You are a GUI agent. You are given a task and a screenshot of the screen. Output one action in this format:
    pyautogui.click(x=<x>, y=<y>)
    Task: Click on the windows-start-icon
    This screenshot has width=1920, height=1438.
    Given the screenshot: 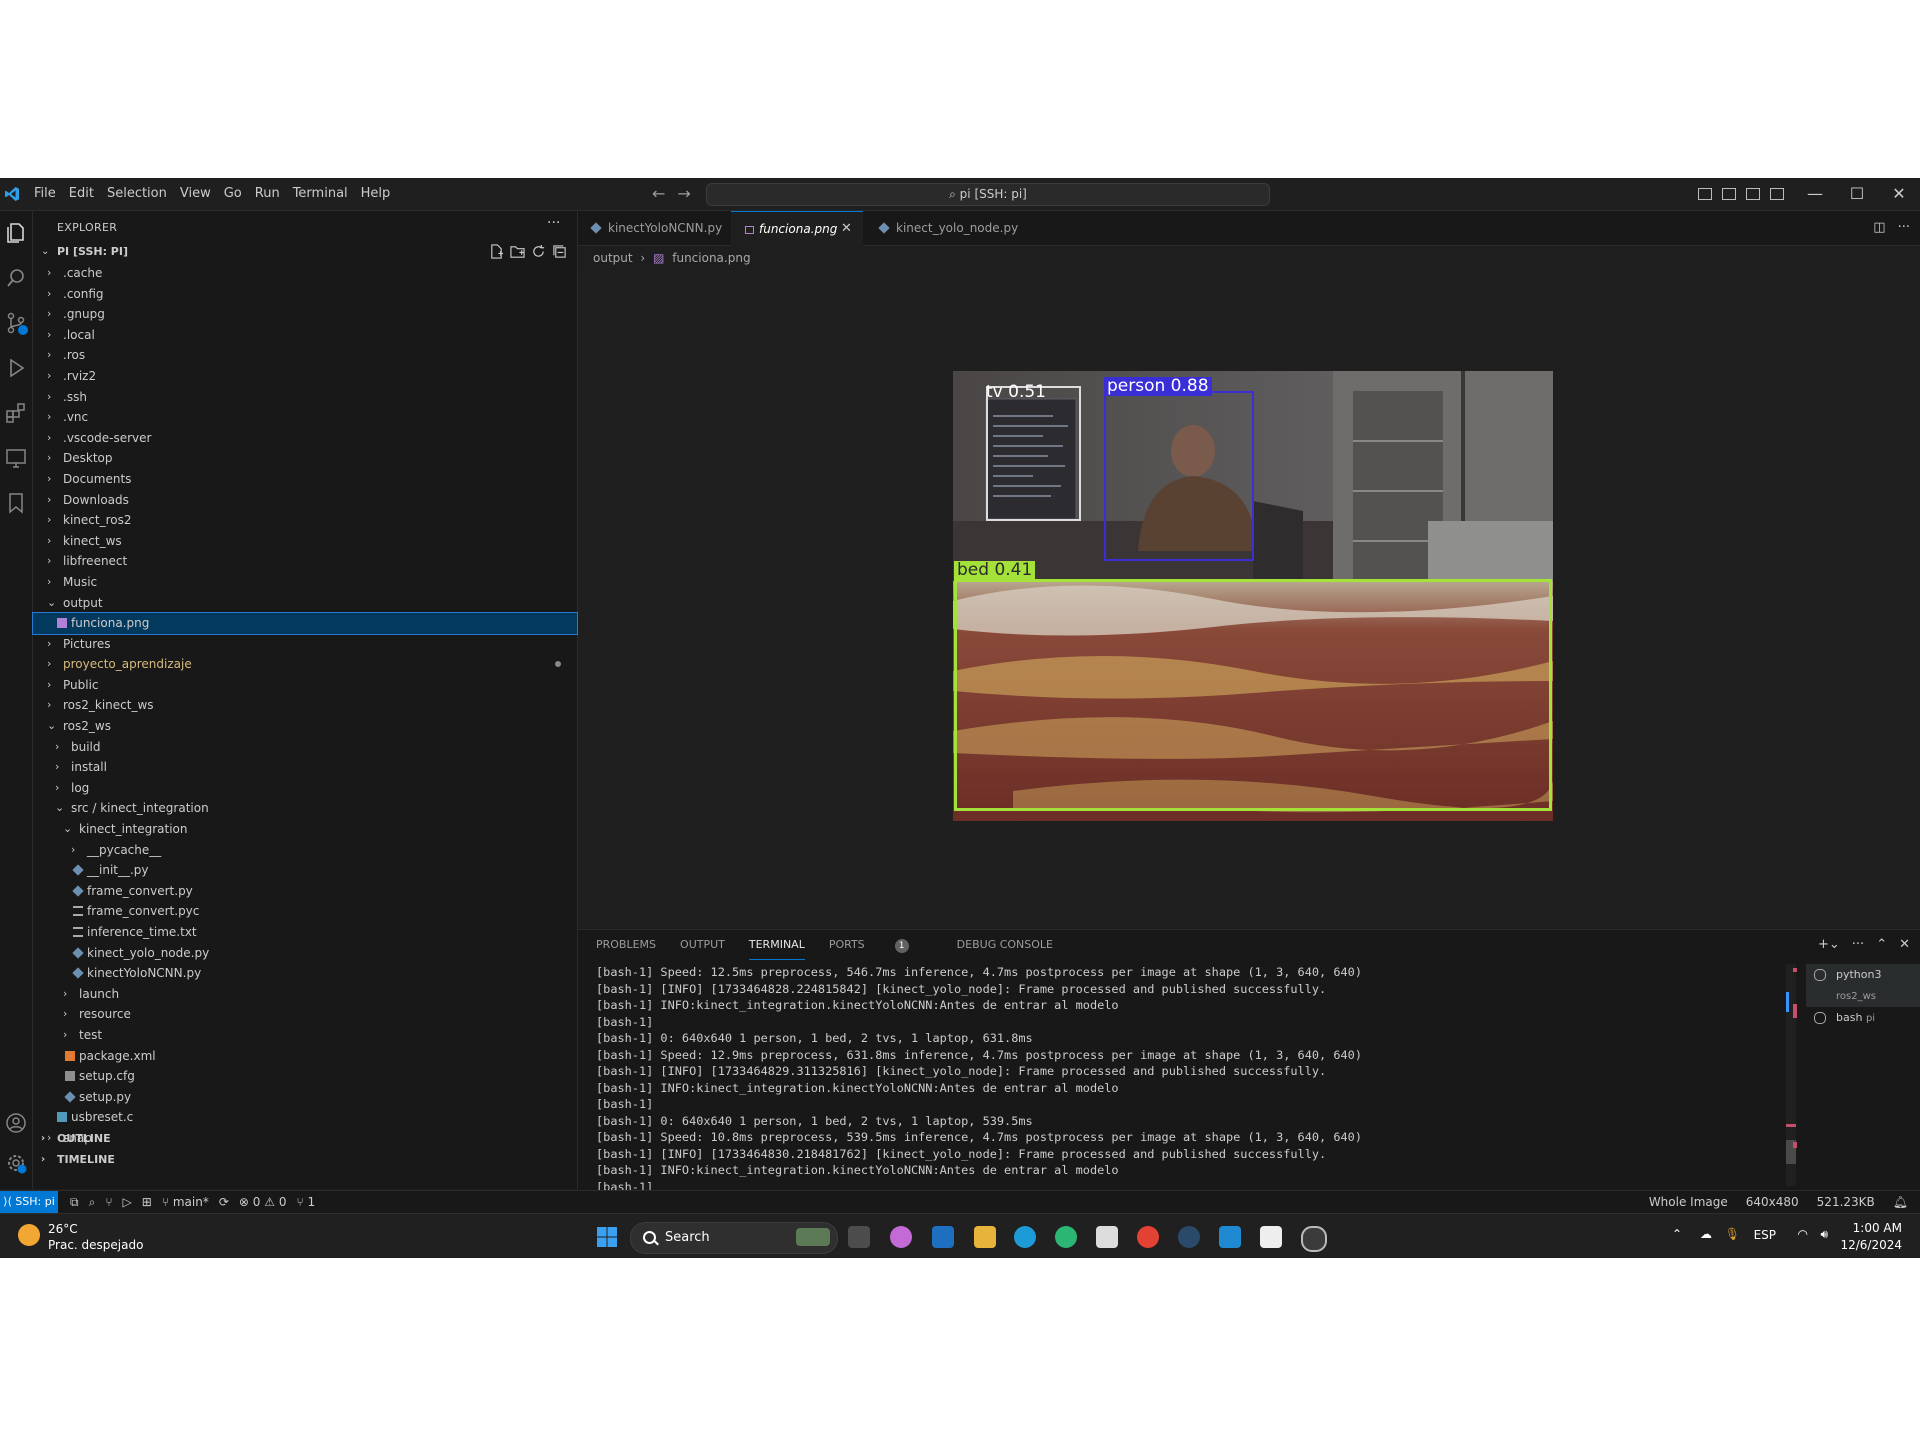 What is the action you would take?
    pyautogui.click(x=607, y=1237)
    